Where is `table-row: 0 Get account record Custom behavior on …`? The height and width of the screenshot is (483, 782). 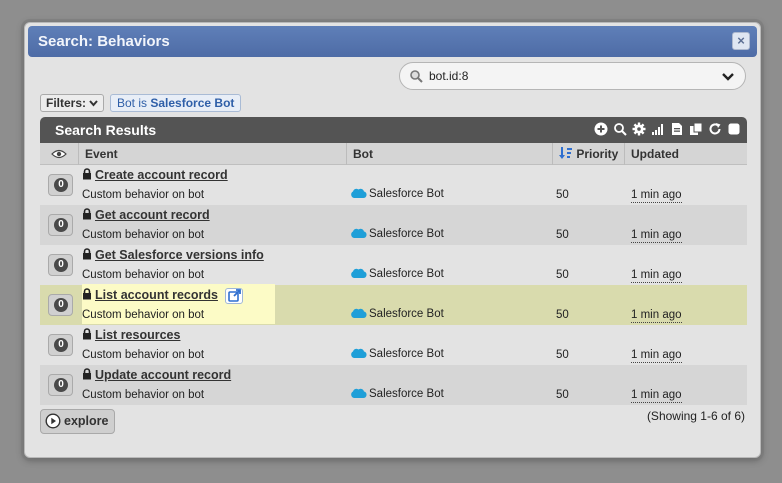 table-row: 0 Get account record Custom behavior on … is located at coordinates (393, 225).